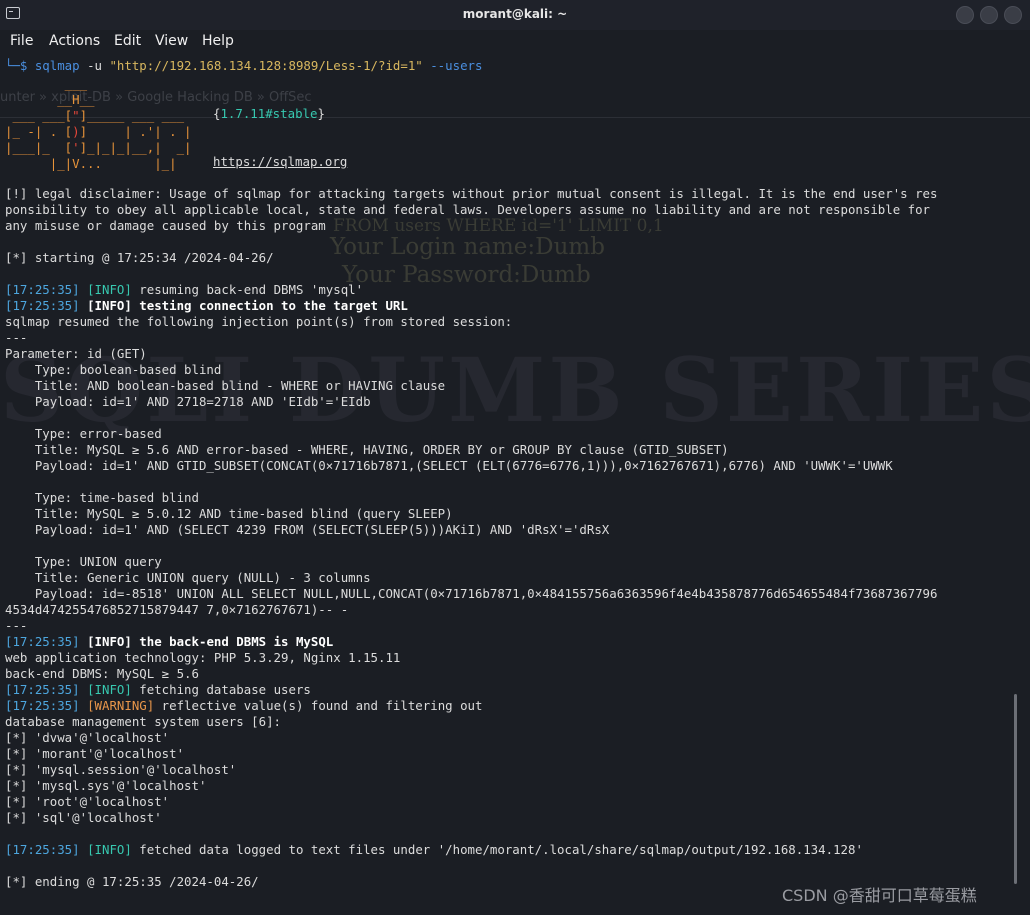  What do you see at coordinates (218, 41) in the screenshot?
I see `menu-help: Help` at bounding box center [218, 41].